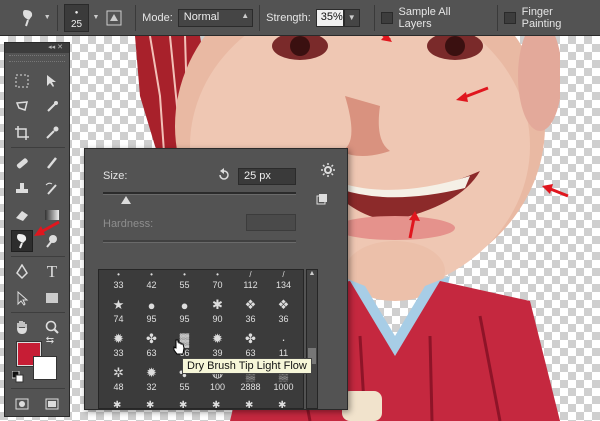  I want to click on brush-preset-item: ✹ 33, so click(118, 348).